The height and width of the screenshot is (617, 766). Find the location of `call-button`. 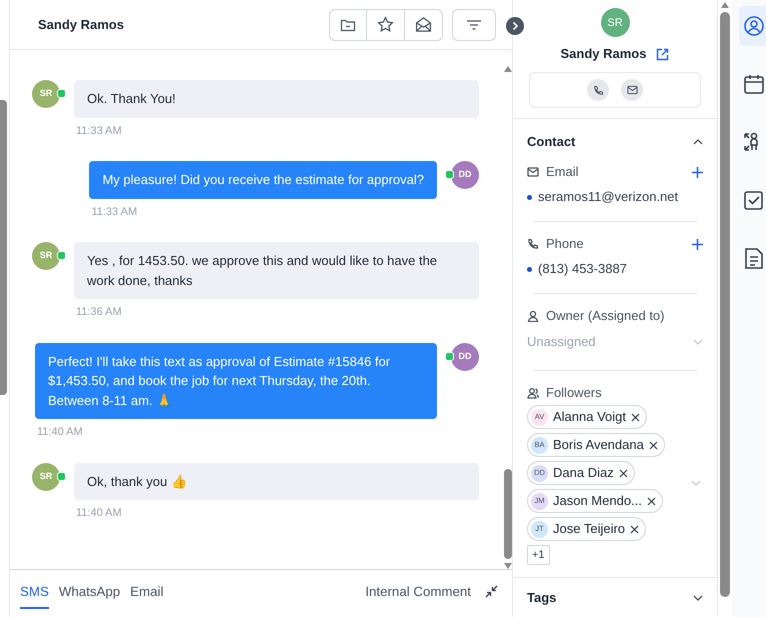

call-button is located at coordinates (598, 90).